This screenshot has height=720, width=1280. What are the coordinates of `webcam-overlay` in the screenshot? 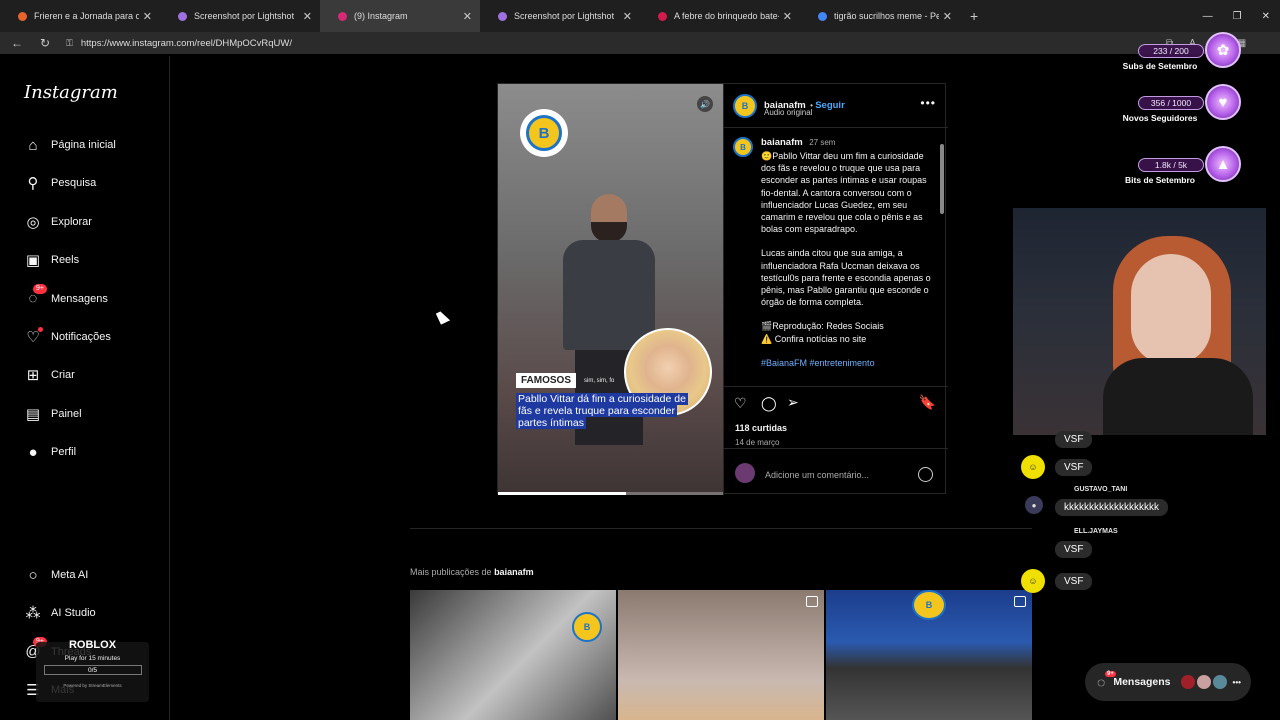 It's located at (1139, 321).